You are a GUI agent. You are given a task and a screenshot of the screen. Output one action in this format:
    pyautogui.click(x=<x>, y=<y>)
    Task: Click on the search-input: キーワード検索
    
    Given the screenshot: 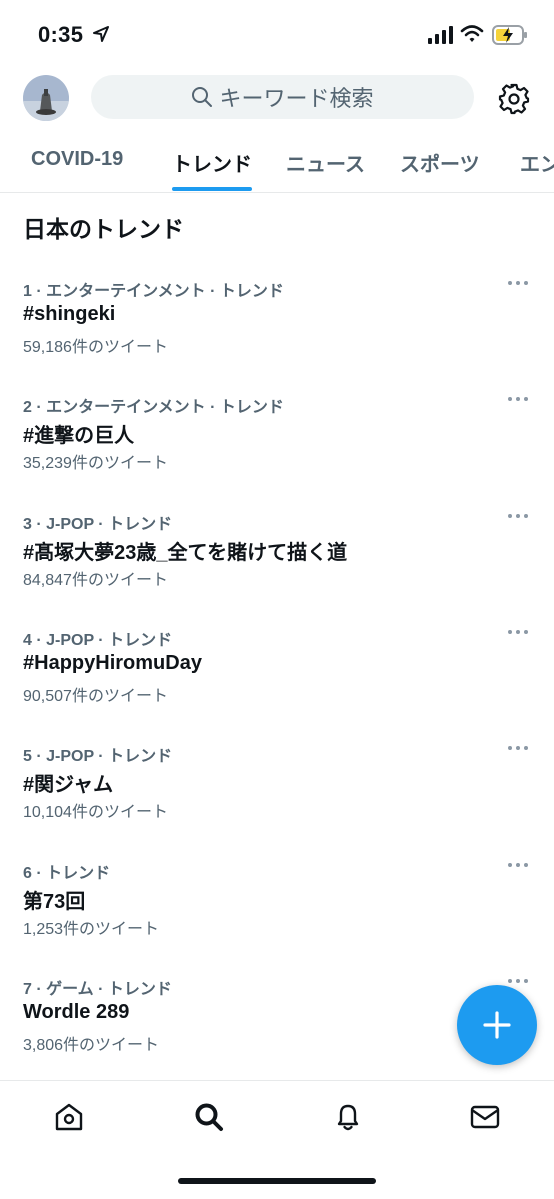 What is the action you would take?
    pyautogui.click(x=282, y=97)
    